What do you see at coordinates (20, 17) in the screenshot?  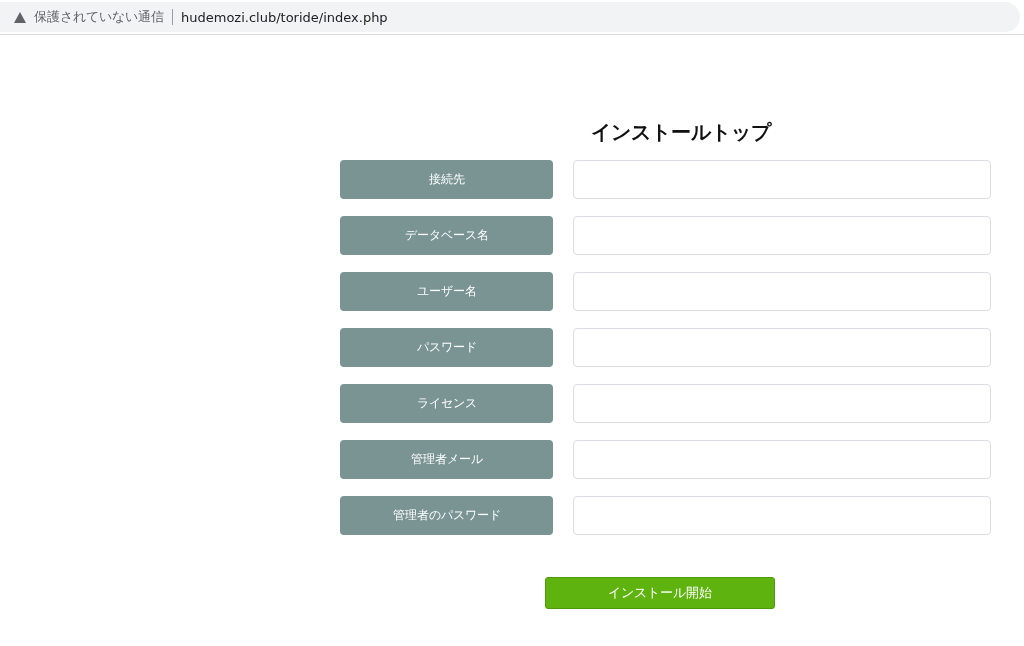 I see `warning-icon` at bounding box center [20, 17].